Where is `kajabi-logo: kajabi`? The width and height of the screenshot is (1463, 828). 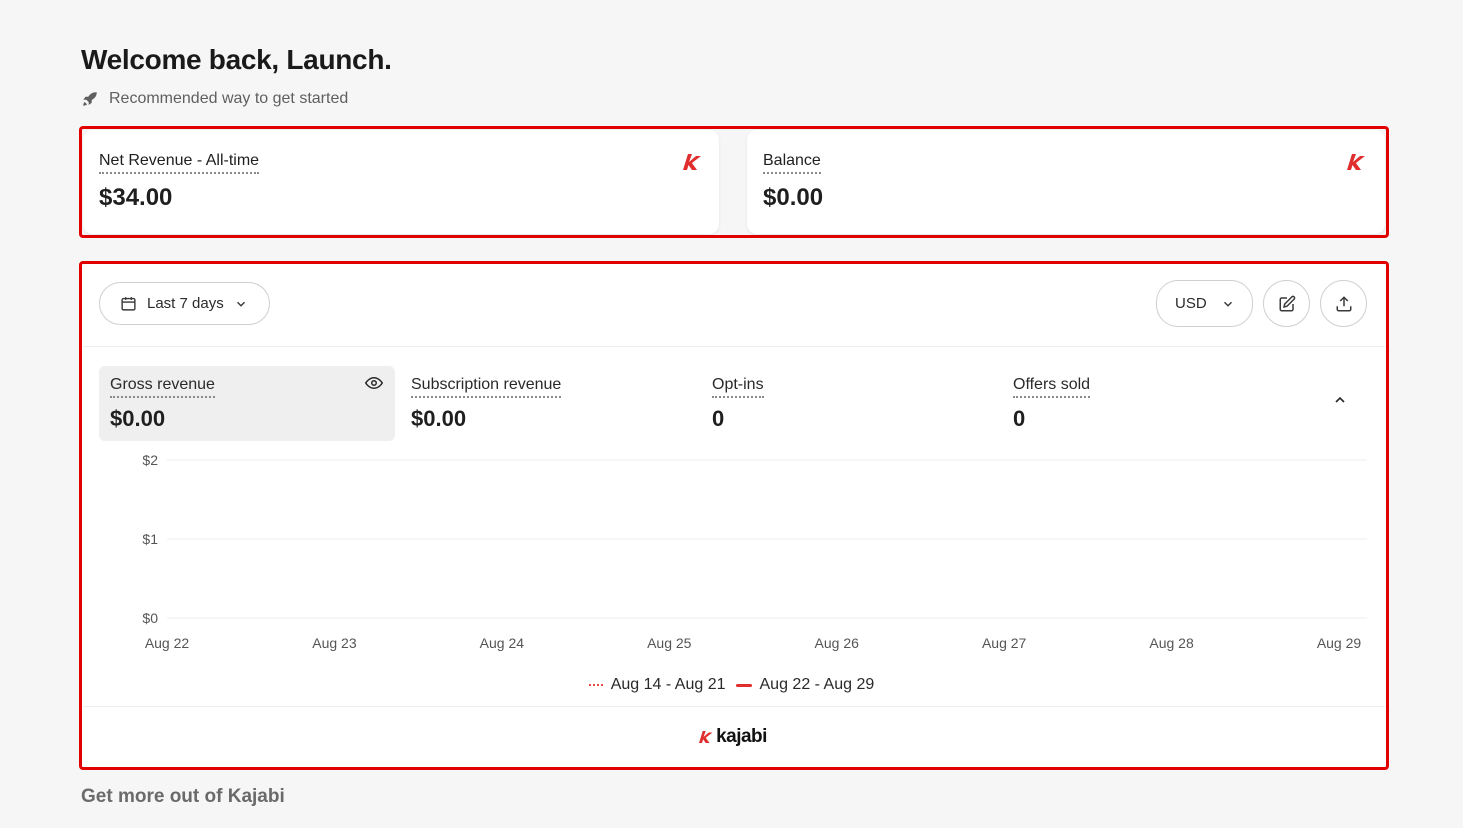 kajabi-logo: kajabi is located at coordinates (731, 737).